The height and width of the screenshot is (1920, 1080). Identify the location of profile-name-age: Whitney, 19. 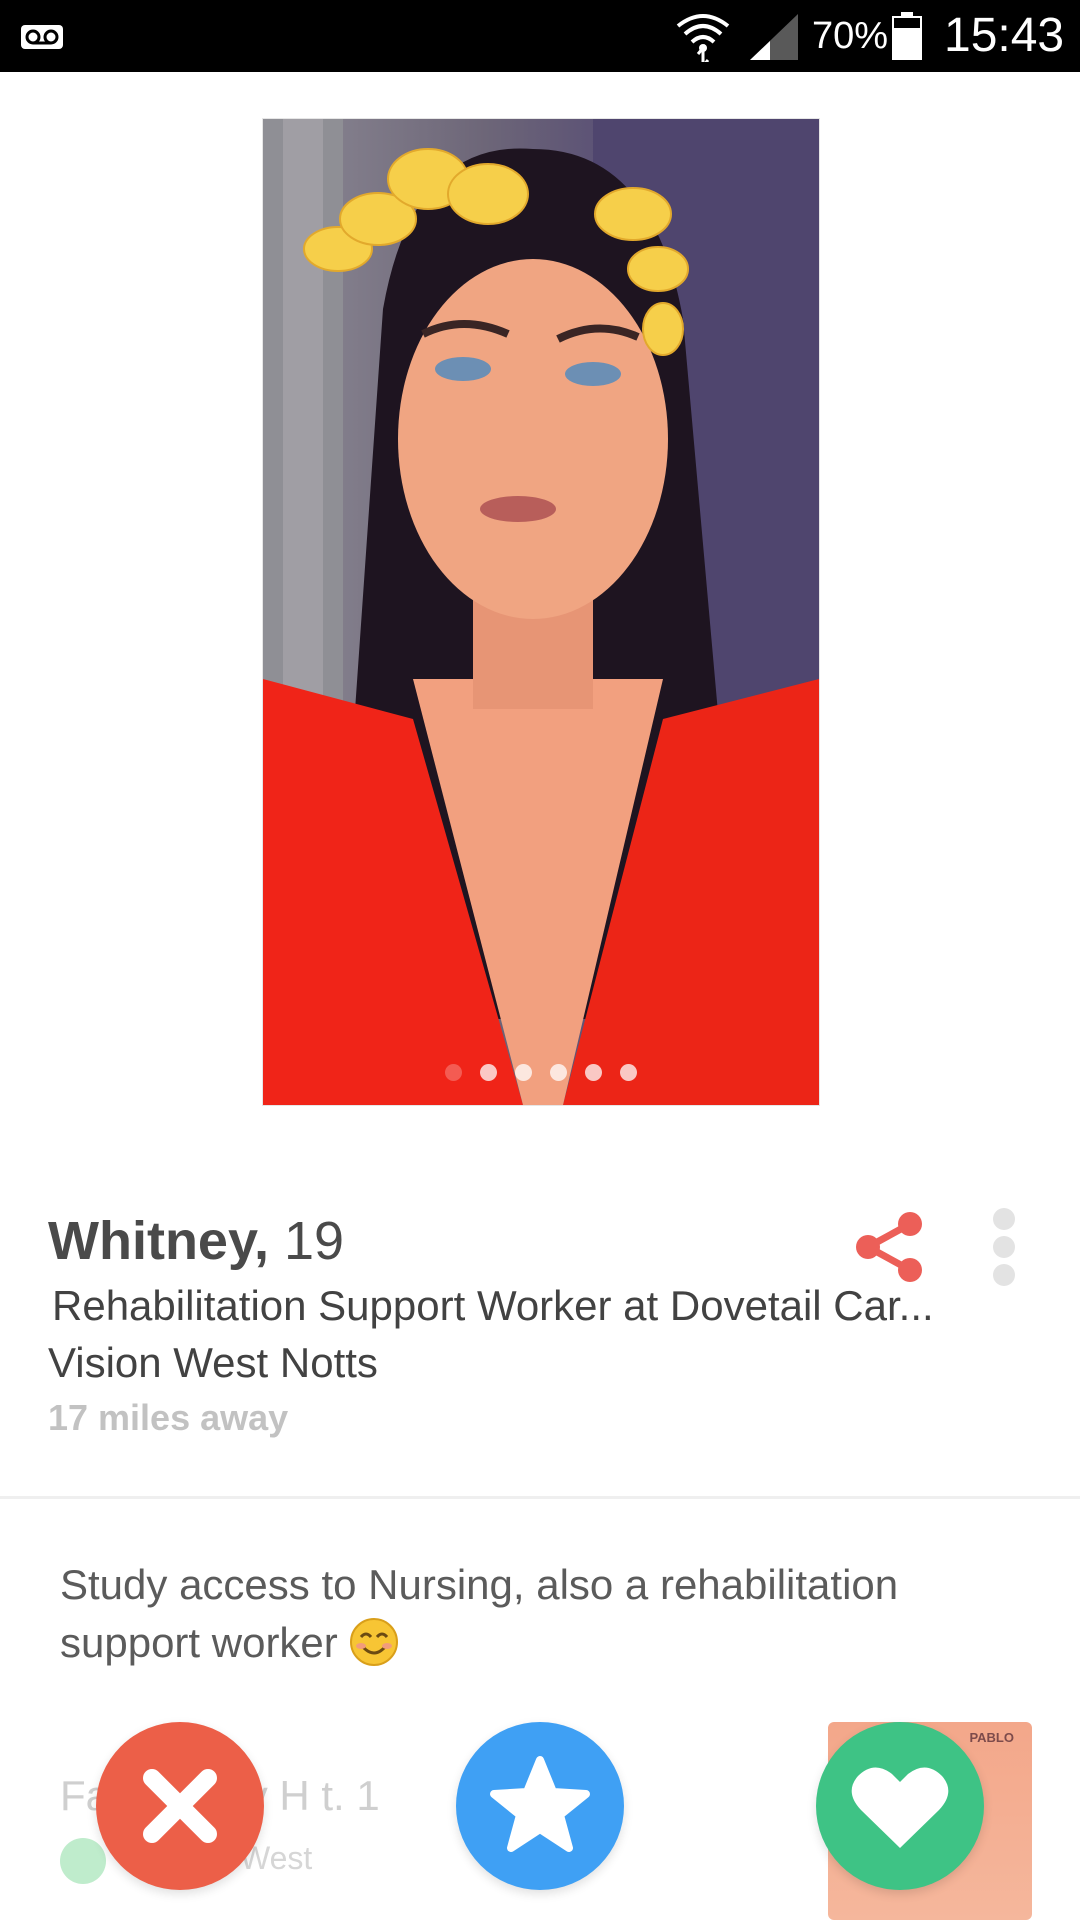
(196, 1241).